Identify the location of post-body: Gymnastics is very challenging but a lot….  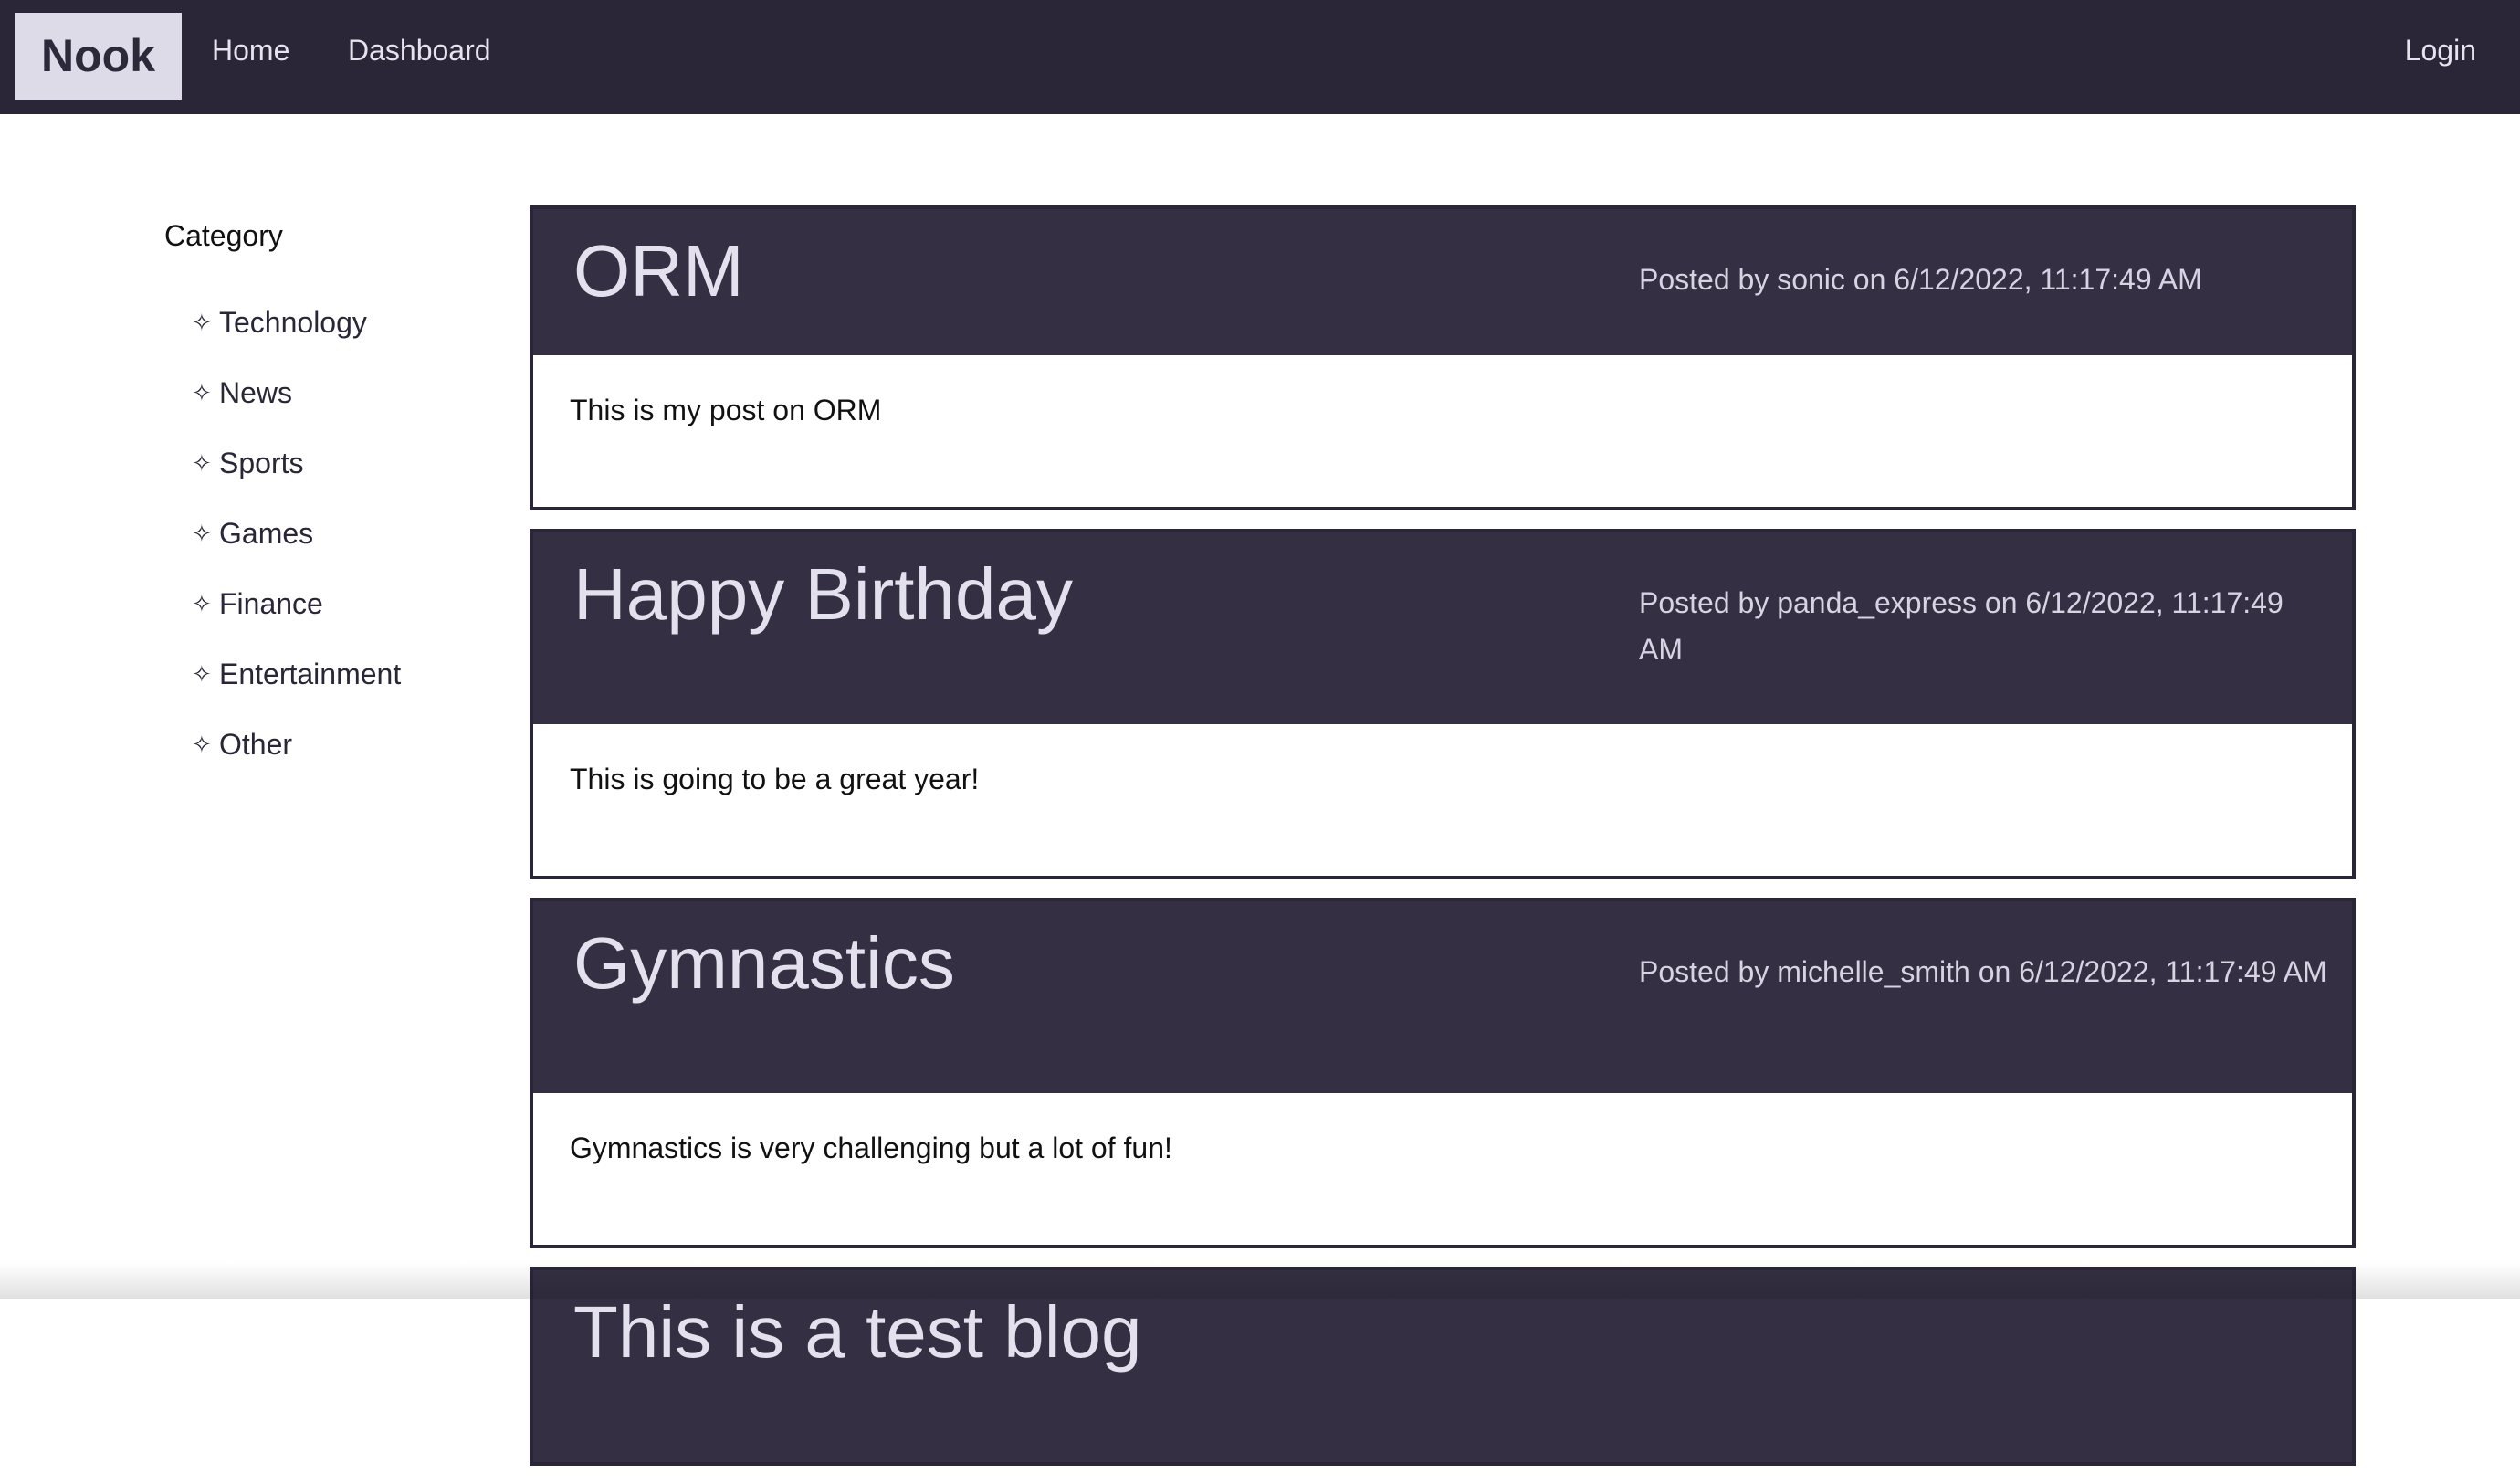
(1442, 1169).